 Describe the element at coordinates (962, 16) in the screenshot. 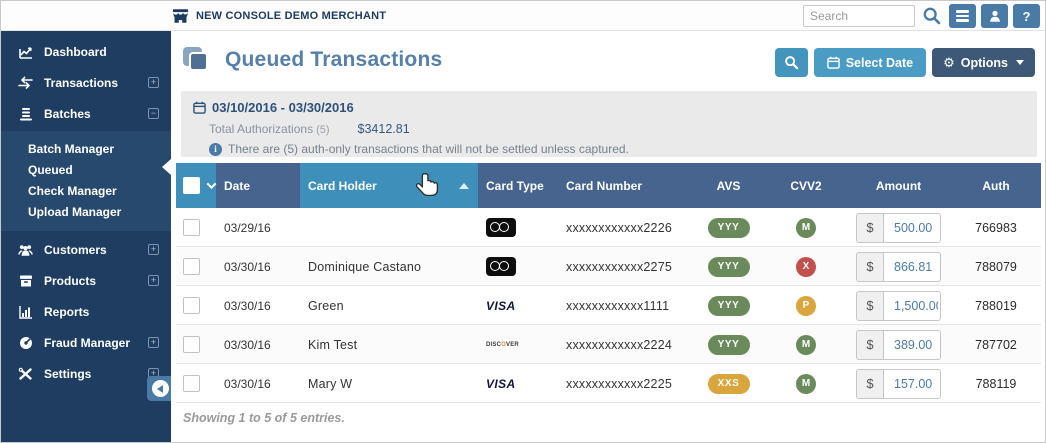

I see `menu-button` at that location.